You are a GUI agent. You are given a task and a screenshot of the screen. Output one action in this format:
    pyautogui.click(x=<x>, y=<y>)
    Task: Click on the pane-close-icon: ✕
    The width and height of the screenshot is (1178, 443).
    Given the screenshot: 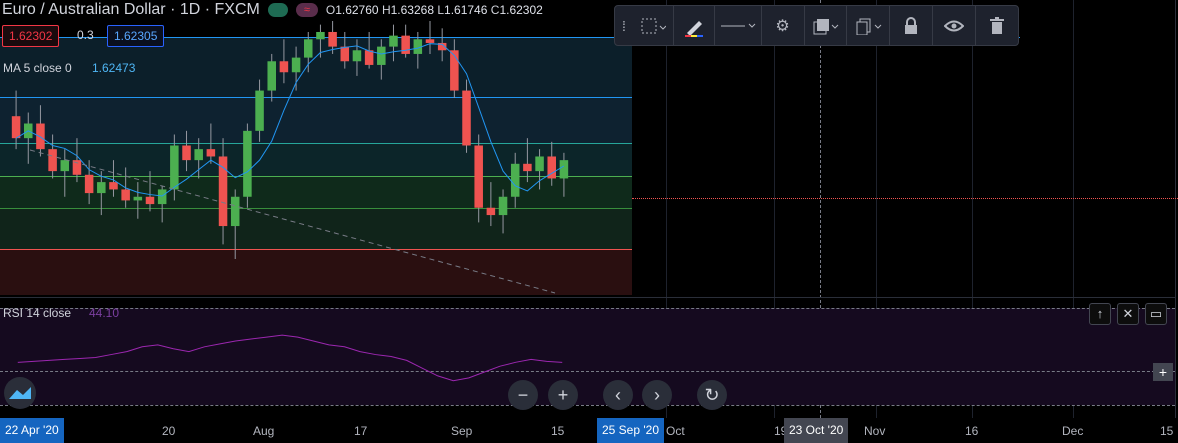 What is the action you would take?
    pyautogui.click(x=1128, y=314)
    